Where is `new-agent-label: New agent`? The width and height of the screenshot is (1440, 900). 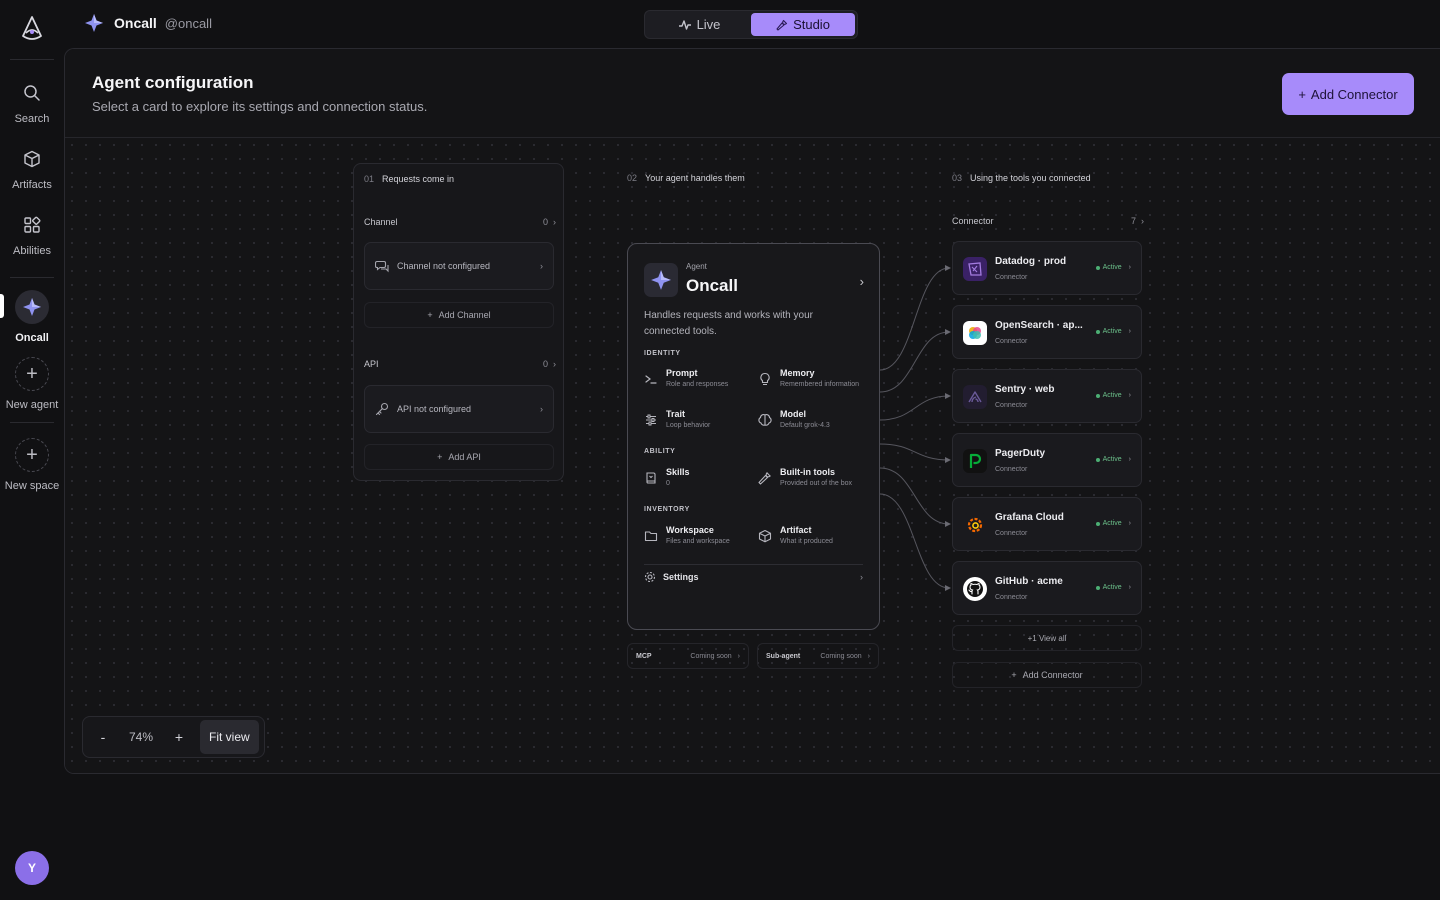 new-agent-label: New agent is located at coordinates (32, 405).